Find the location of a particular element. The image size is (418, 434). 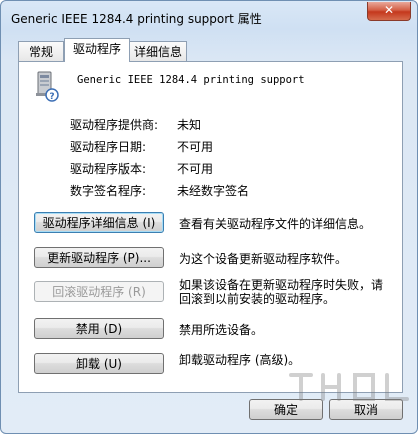

provider-value: 未知 is located at coordinates (189, 125).